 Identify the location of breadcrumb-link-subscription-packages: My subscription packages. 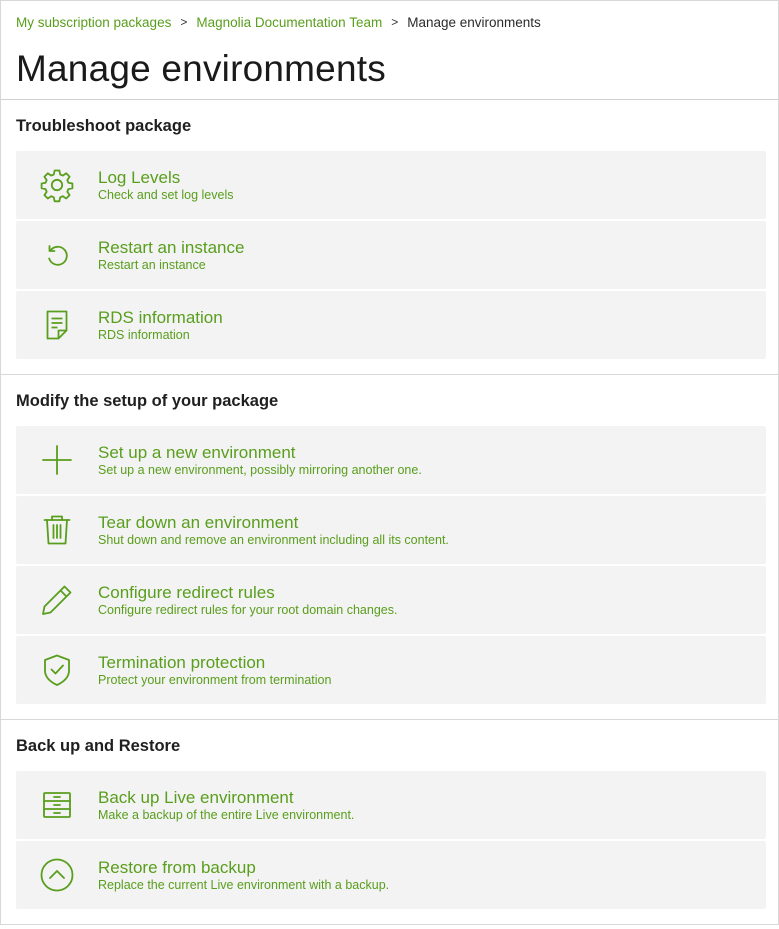
(93, 22).